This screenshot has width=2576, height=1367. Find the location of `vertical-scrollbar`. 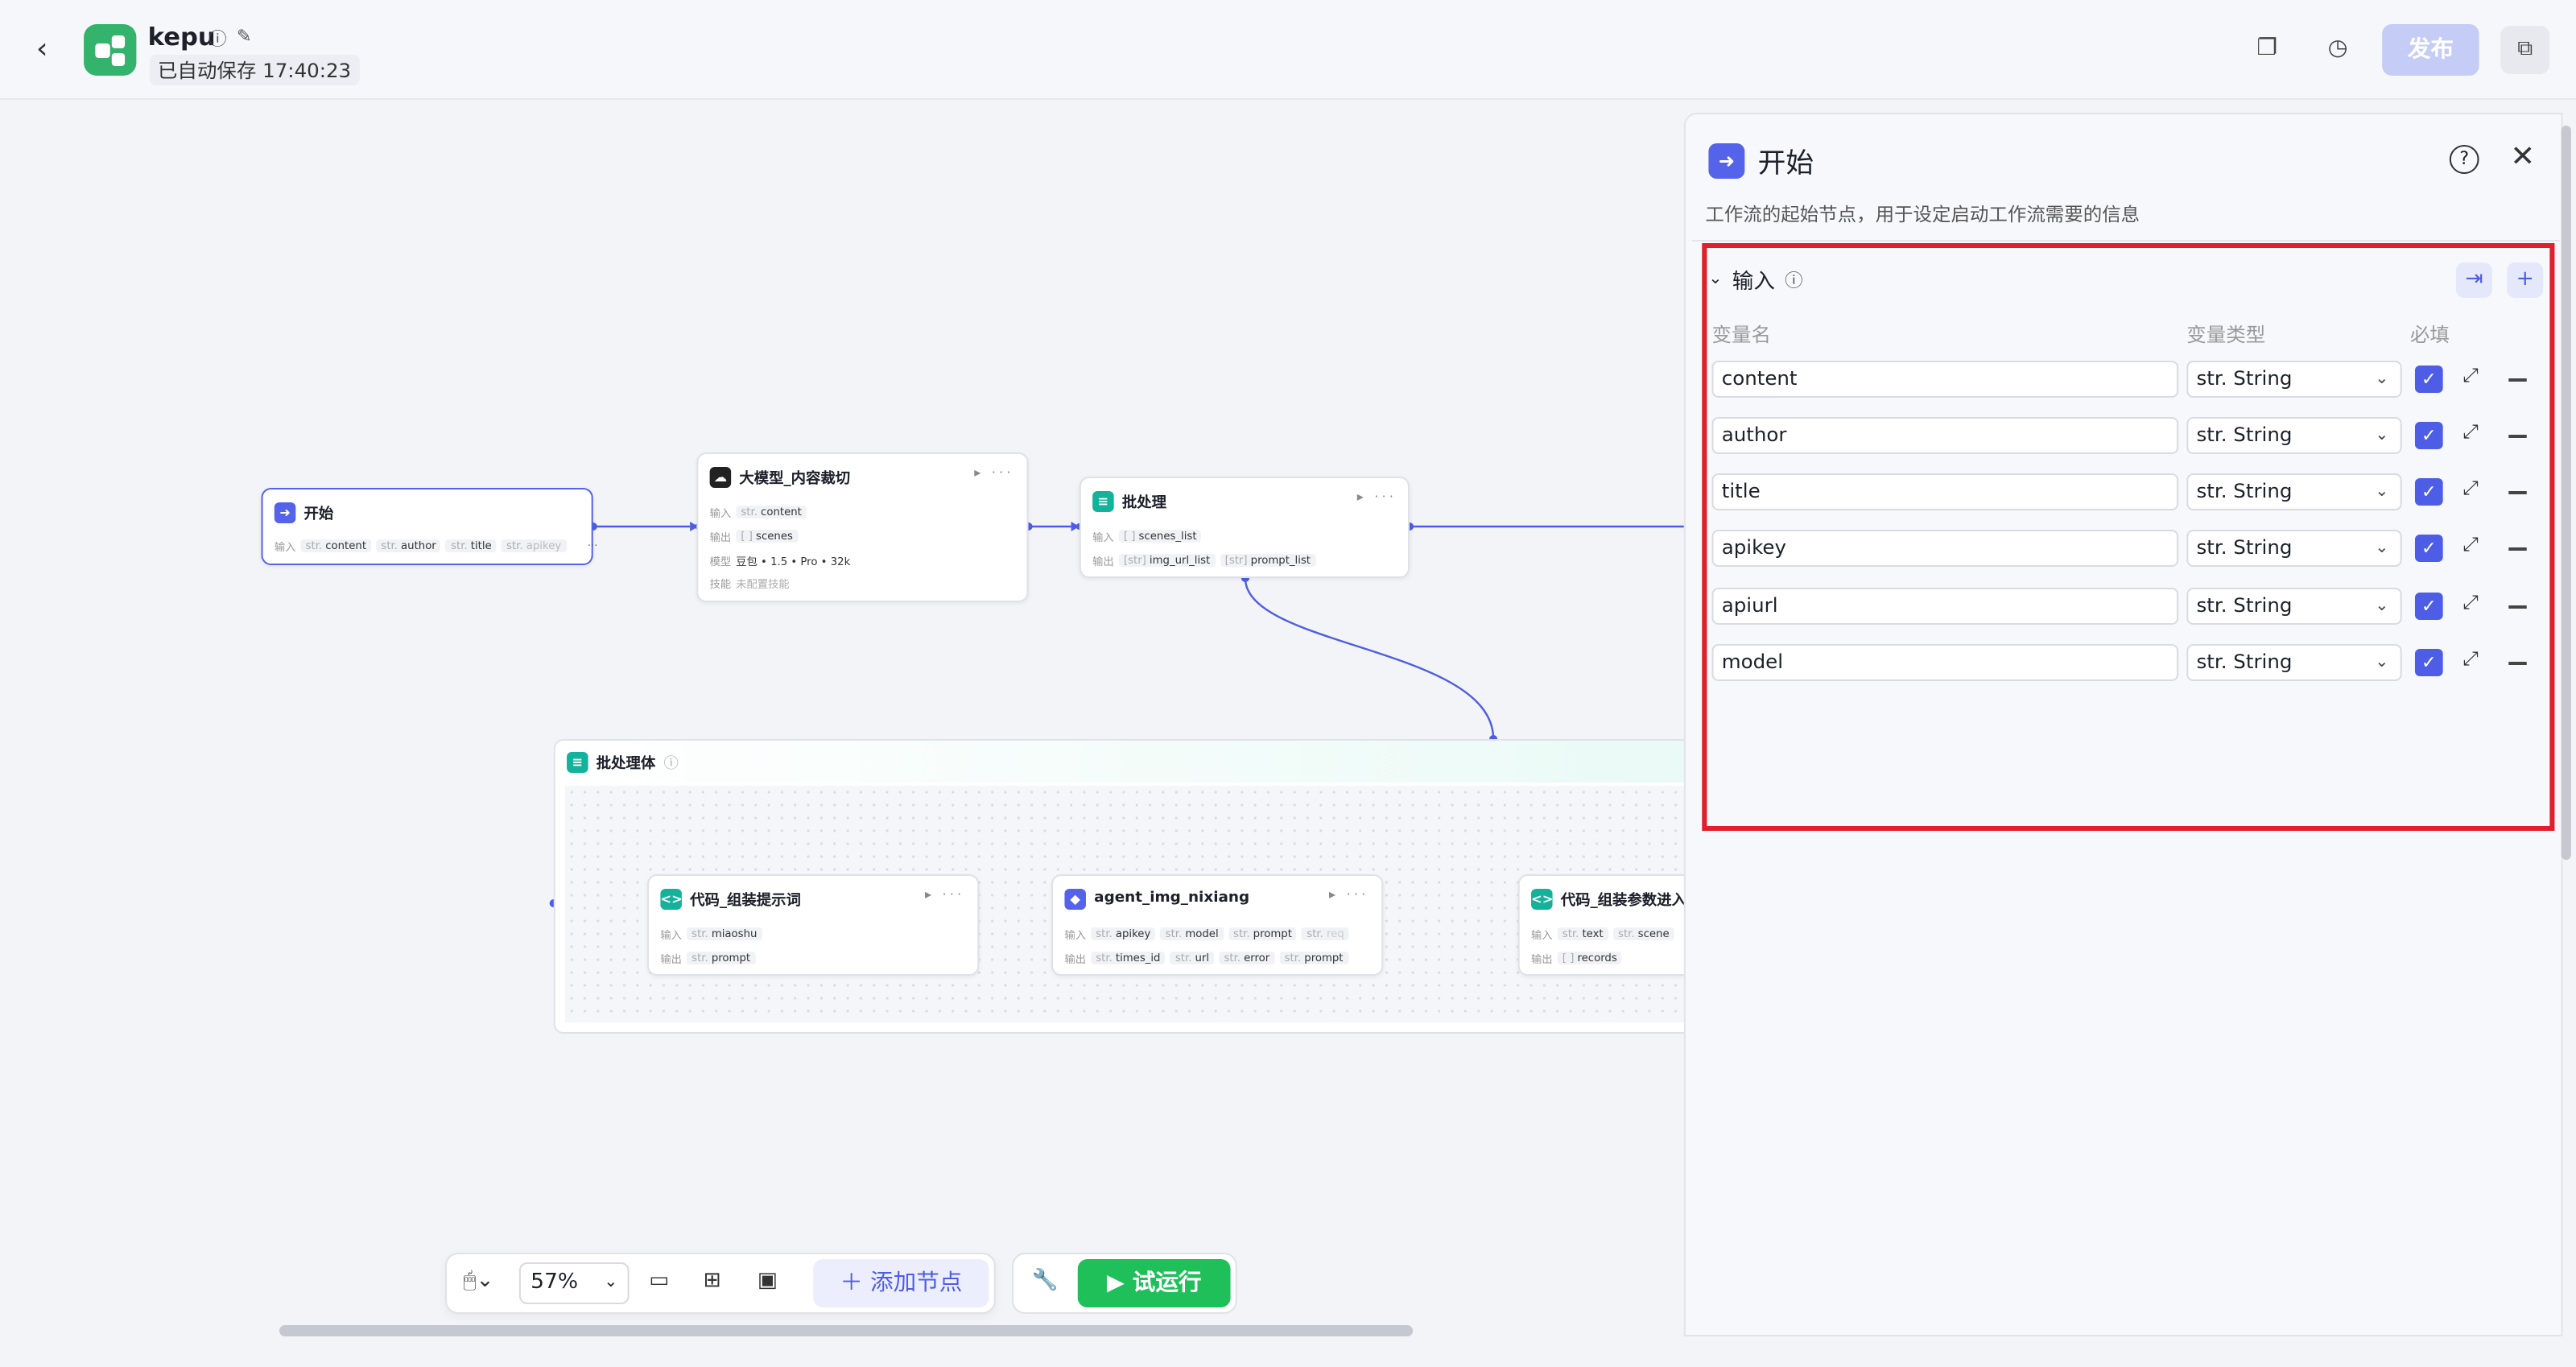

vertical-scrollbar is located at coordinates (2566, 493).